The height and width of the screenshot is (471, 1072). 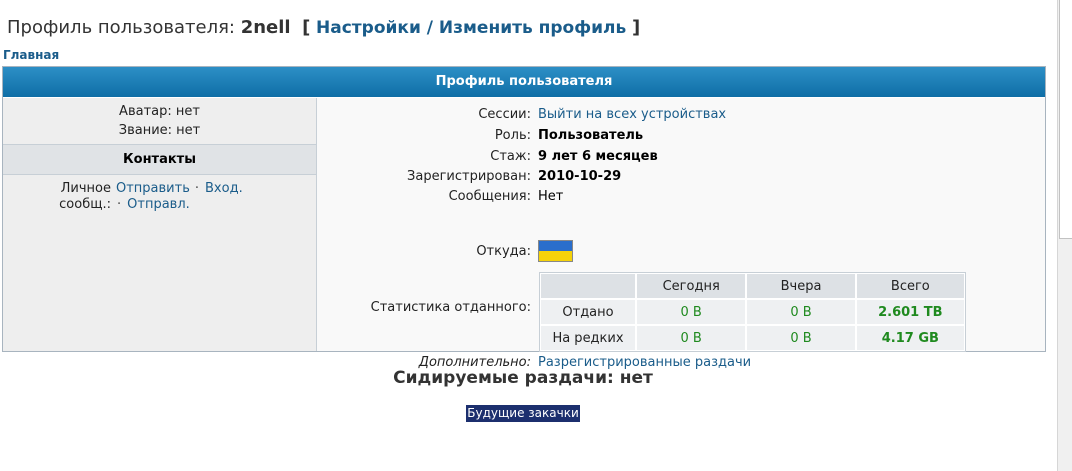 I want to click on username: 2nell, so click(x=265, y=27).